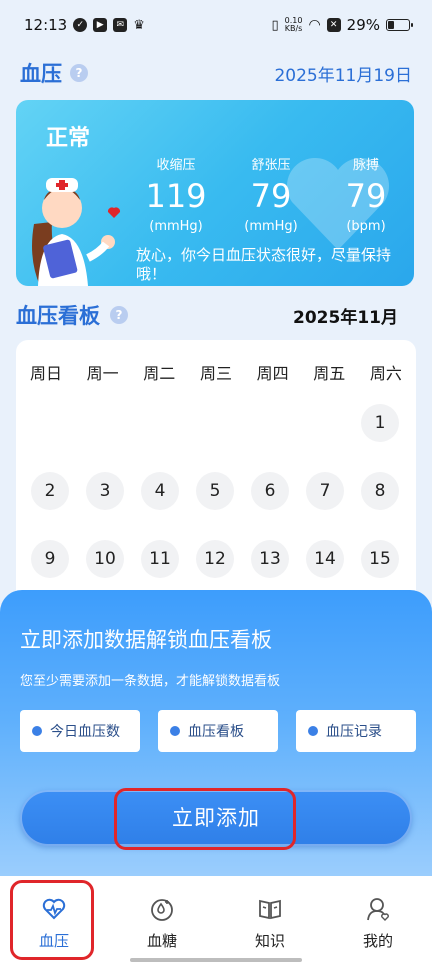 The image size is (432, 964). What do you see at coordinates (363, 25) in the screenshot?
I see `battery-percent: 29%` at bounding box center [363, 25].